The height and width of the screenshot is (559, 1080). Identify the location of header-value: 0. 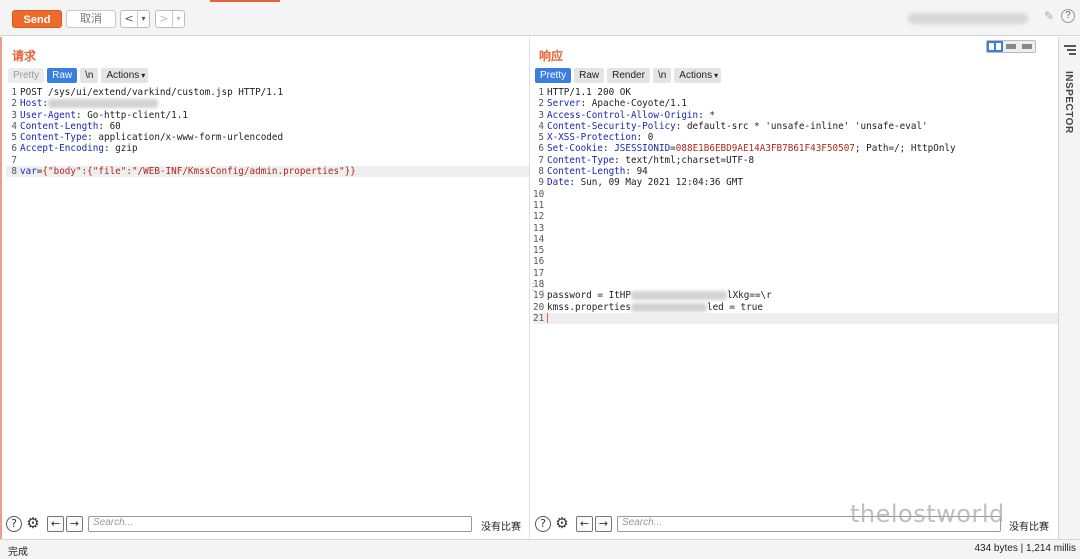
(648, 138).